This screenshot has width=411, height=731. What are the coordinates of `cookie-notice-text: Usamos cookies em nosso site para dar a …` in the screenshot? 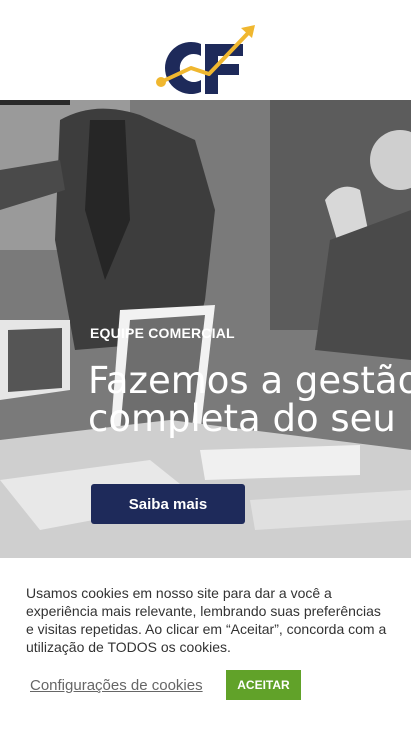 It's located at (206, 620).